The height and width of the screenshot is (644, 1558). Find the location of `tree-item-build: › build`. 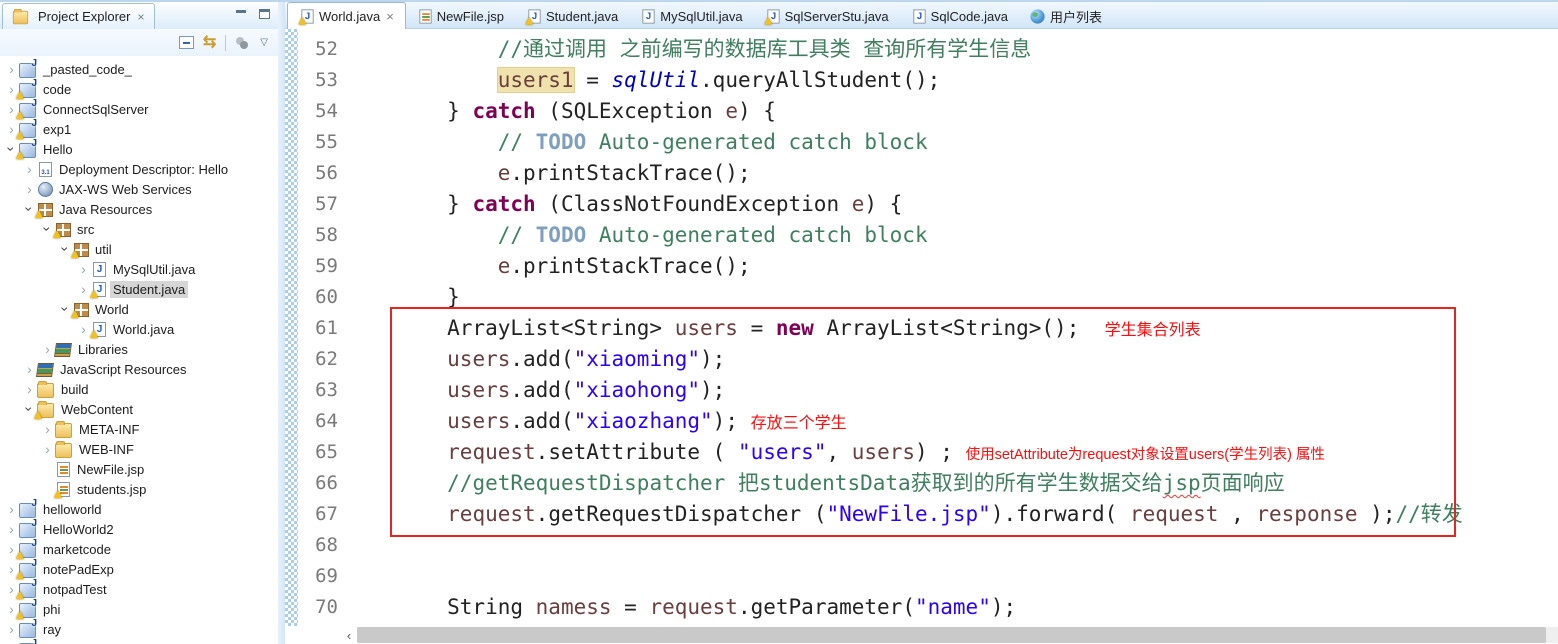

tree-item-build: › build is located at coordinates (139, 389).